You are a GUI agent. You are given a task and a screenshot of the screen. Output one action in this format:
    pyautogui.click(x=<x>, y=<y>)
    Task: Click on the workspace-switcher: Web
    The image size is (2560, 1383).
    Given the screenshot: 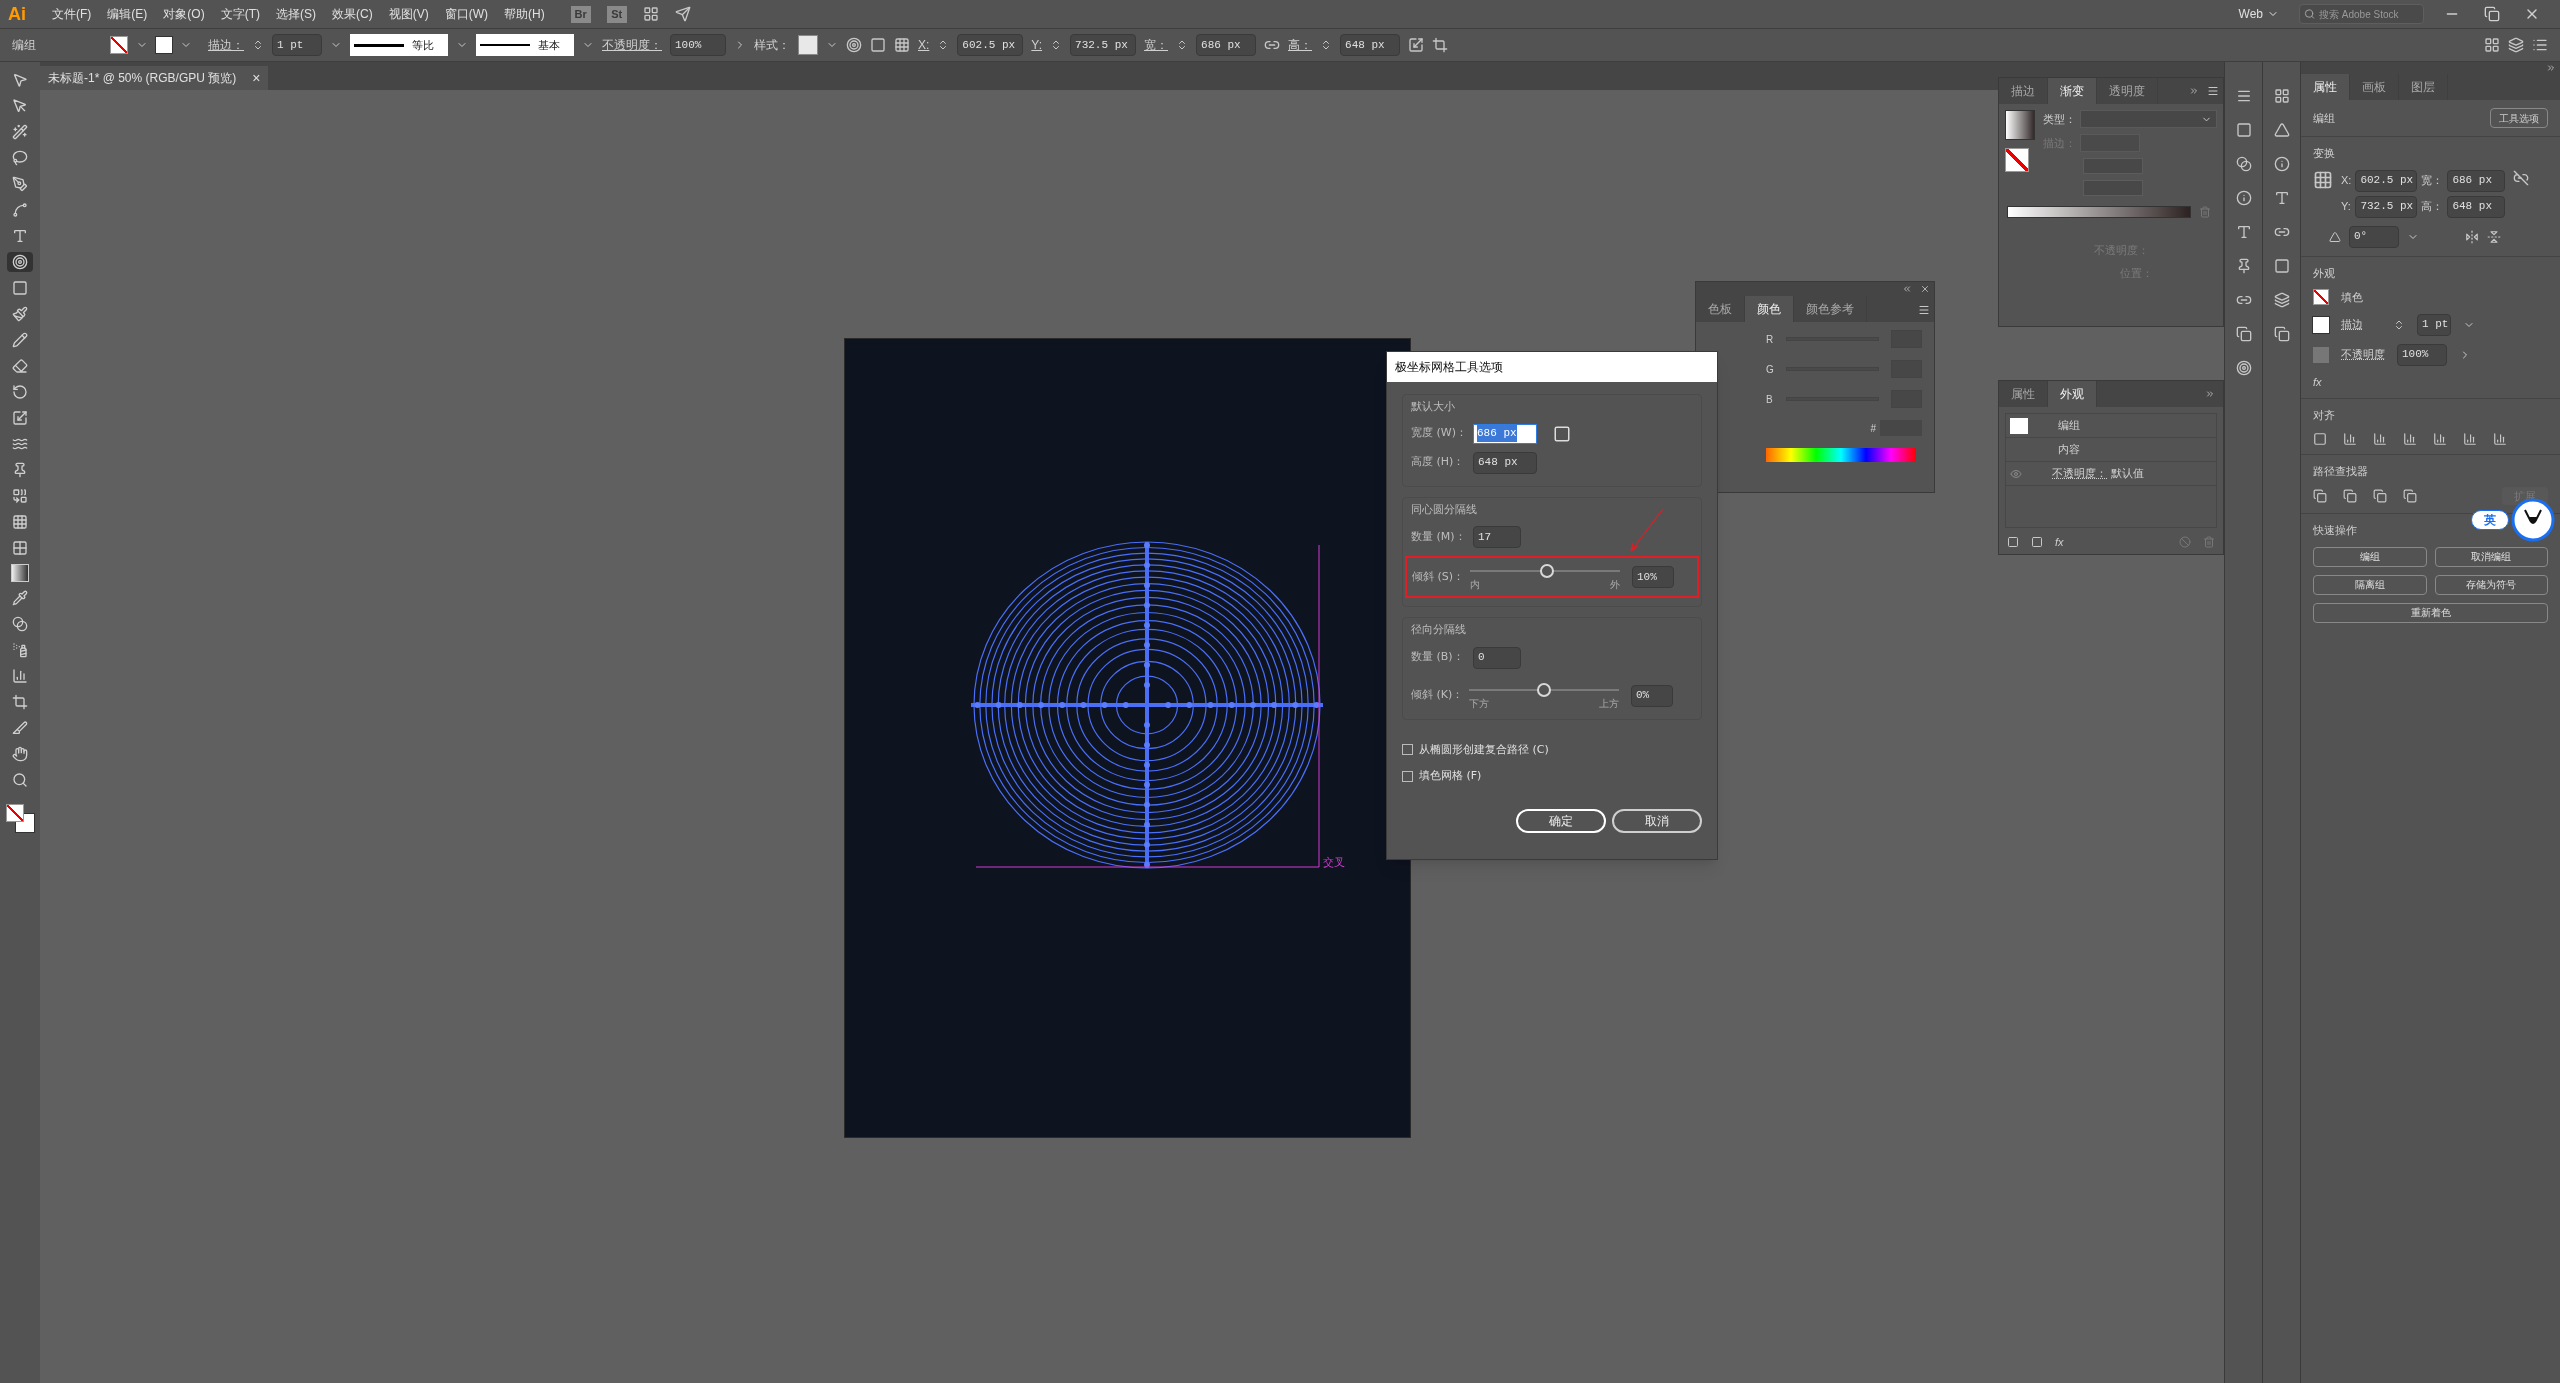 What is the action you would take?
    pyautogui.click(x=2258, y=14)
    